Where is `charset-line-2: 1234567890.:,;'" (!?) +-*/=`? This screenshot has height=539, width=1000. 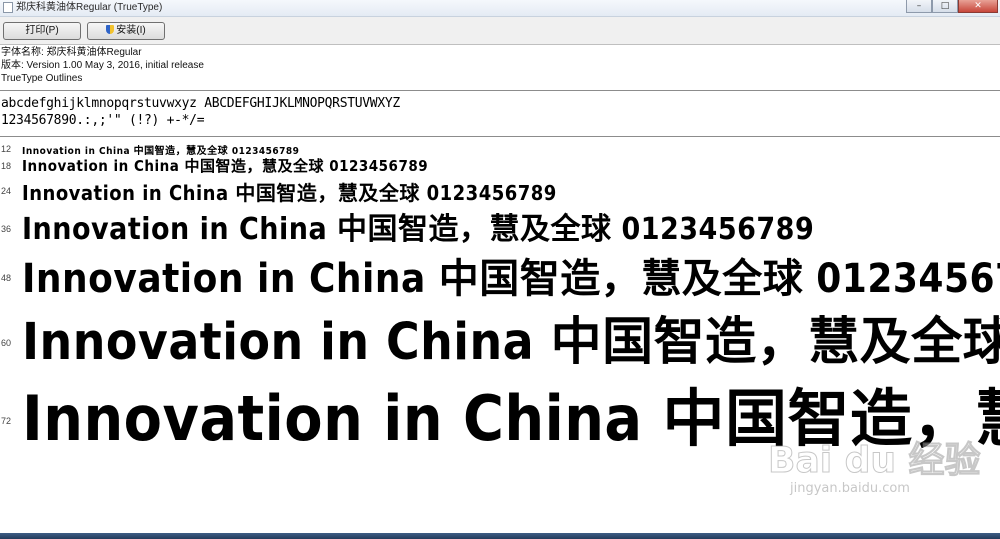 charset-line-2: 1234567890.:,;'" (!?) +-*/= is located at coordinates (103, 120).